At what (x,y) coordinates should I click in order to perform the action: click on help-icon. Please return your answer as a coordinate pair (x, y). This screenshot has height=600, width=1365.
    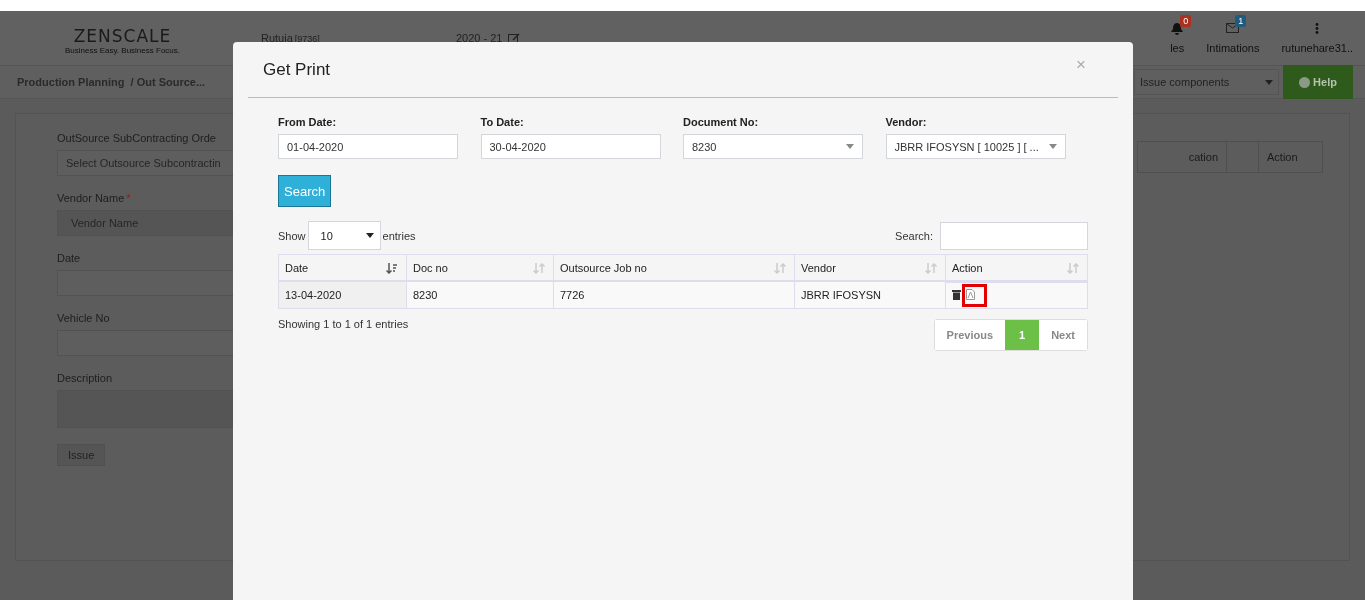
    Looking at the image, I should click on (1305, 82).